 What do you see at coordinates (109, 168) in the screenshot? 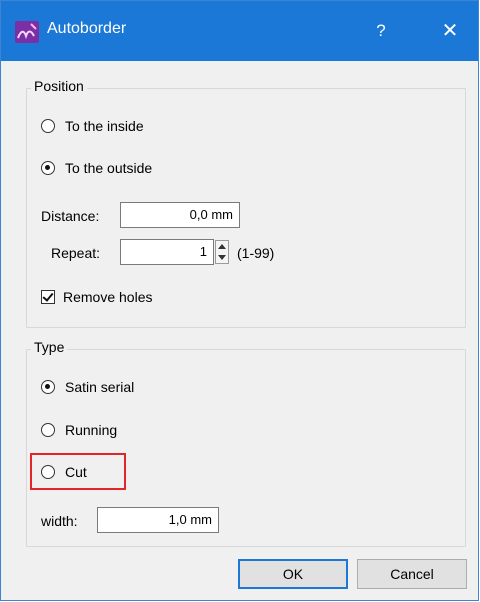
I see `to-outside-label: To the outside` at bounding box center [109, 168].